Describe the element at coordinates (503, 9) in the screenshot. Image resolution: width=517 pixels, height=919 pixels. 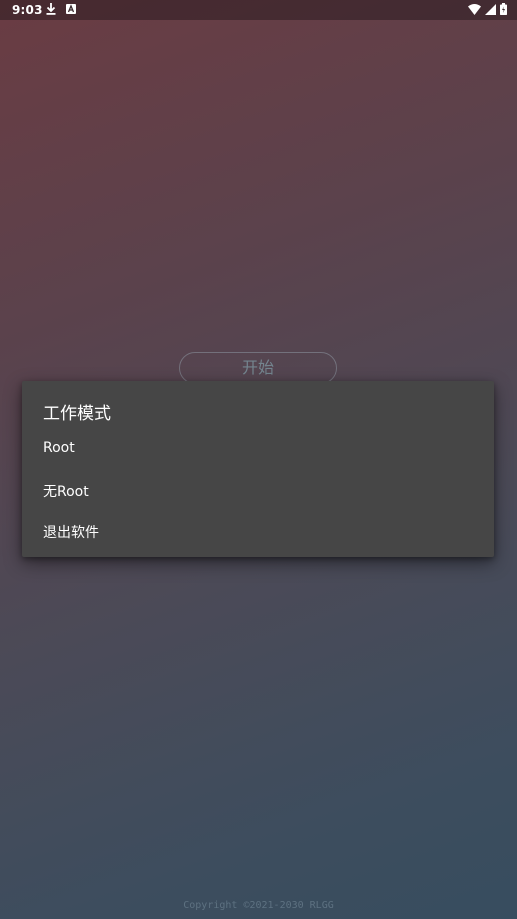
I see `battery-icon` at that location.